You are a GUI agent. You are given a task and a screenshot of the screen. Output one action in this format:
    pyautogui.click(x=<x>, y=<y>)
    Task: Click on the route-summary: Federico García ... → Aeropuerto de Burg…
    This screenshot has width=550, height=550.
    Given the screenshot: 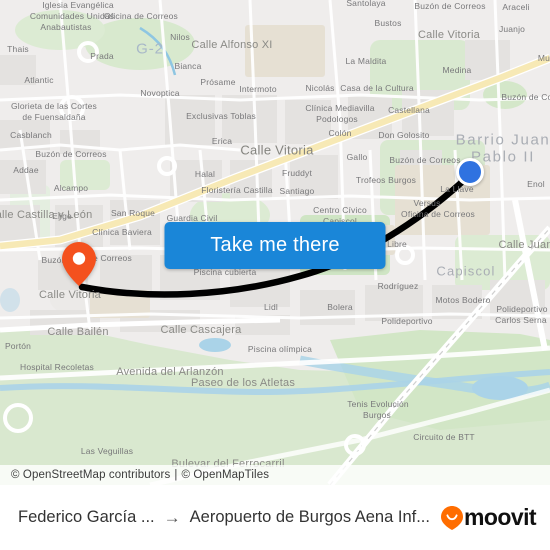 What is the action you would take?
    pyautogui.click(x=224, y=517)
    